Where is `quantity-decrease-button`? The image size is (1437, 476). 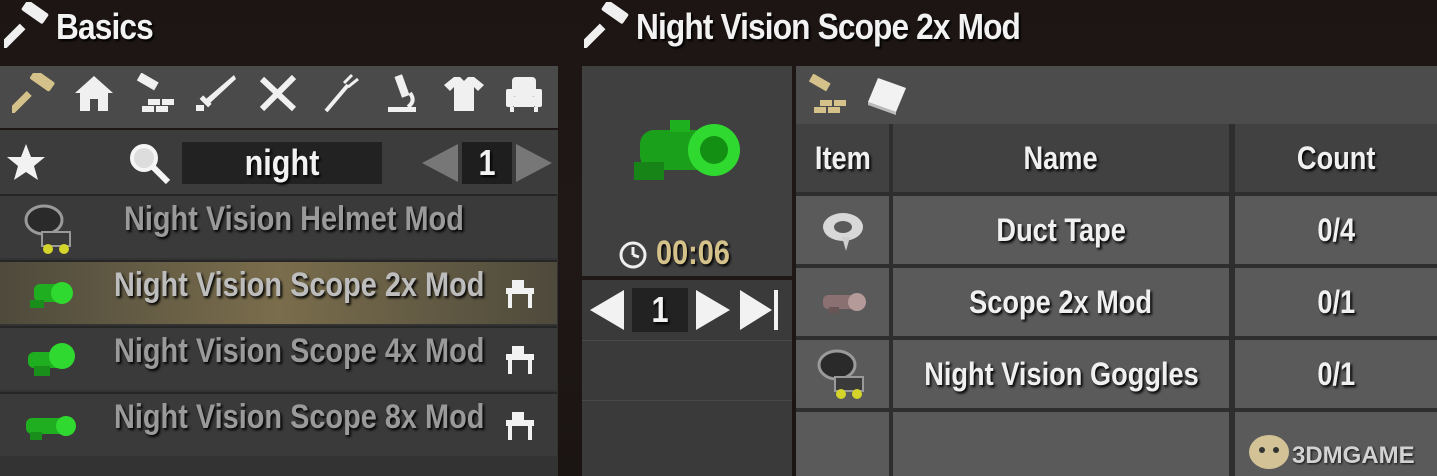
quantity-decrease-button is located at coordinates (607, 310).